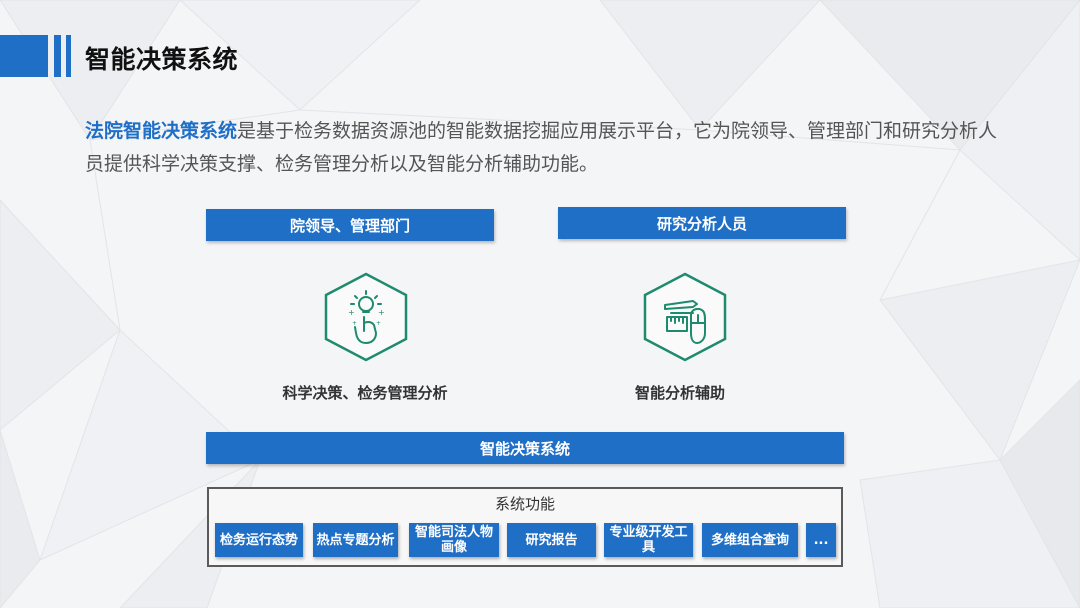  Describe the element at coordinates (259, 540) in the screenshot. I see `function-item: 检务运行态势` at that location.